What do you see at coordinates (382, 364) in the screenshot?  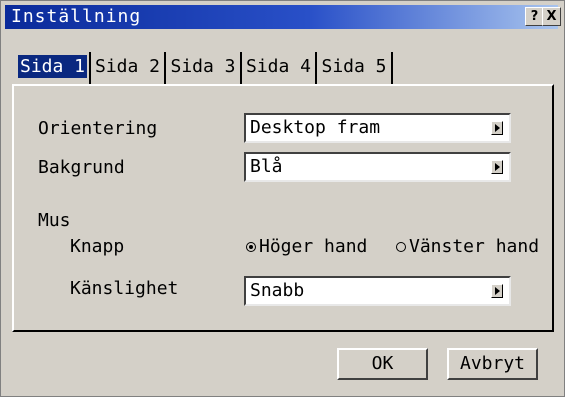 I see `ok-button: OK` at bounding box center [382, 364].